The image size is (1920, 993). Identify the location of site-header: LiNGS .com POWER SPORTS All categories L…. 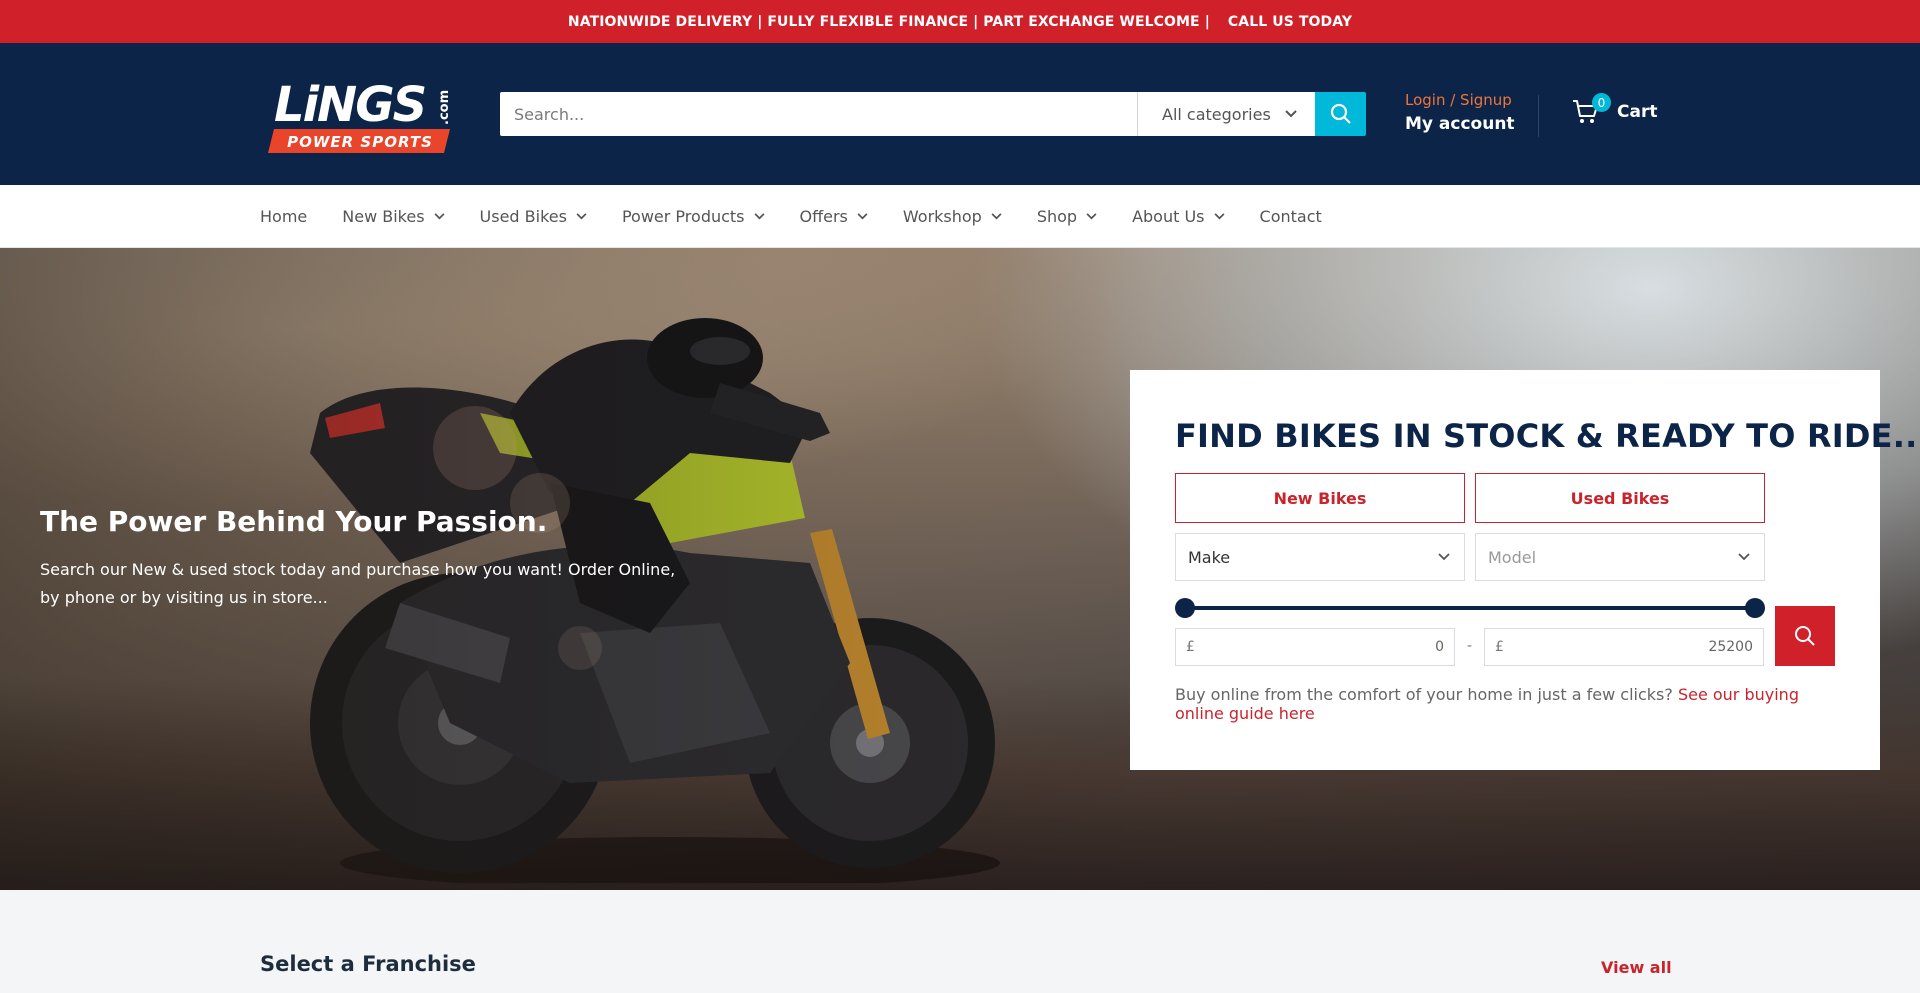
(960, 114).